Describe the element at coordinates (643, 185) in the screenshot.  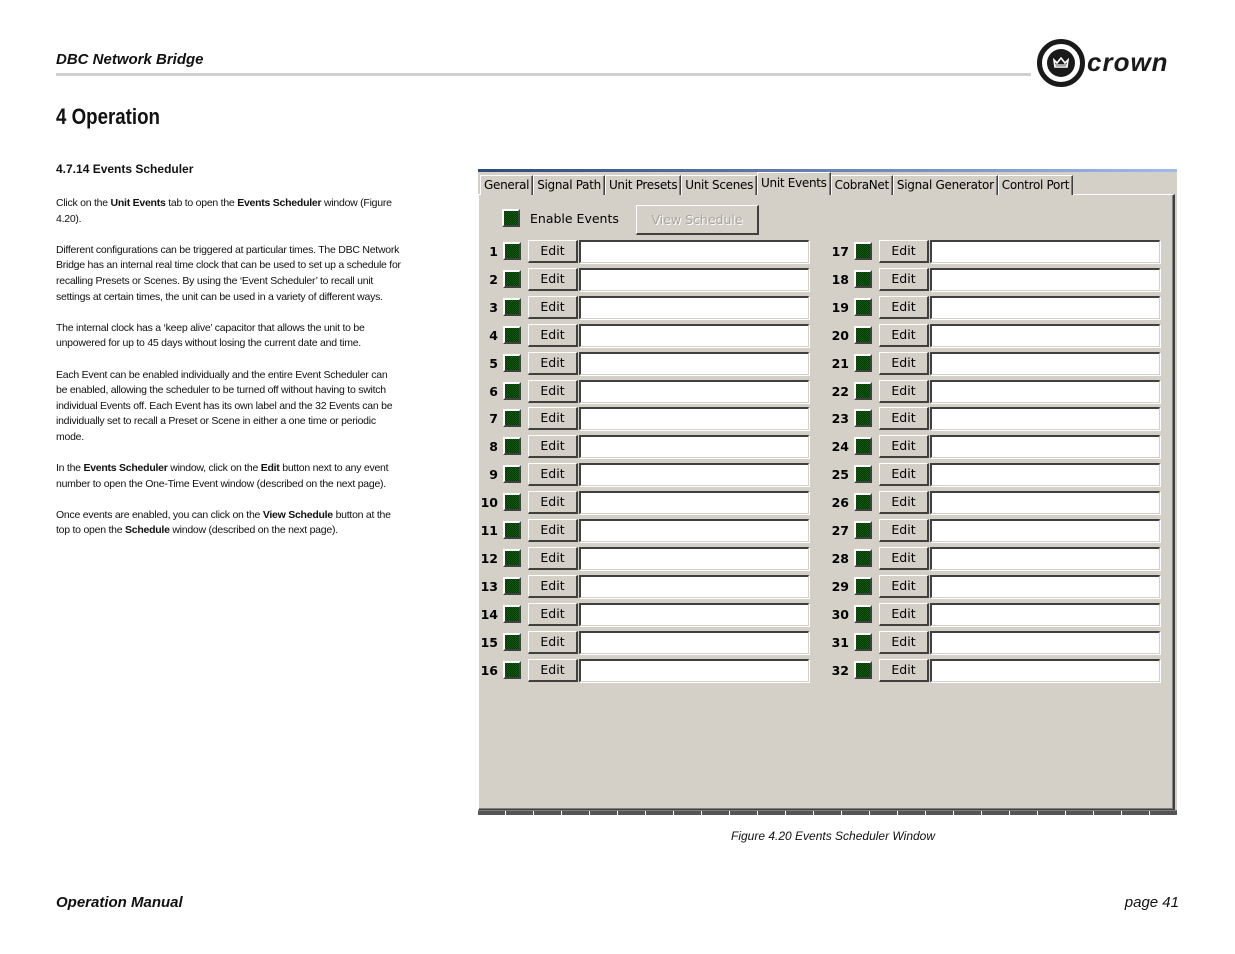
I see `tab-unit-presets: Unit Presets` at that location.